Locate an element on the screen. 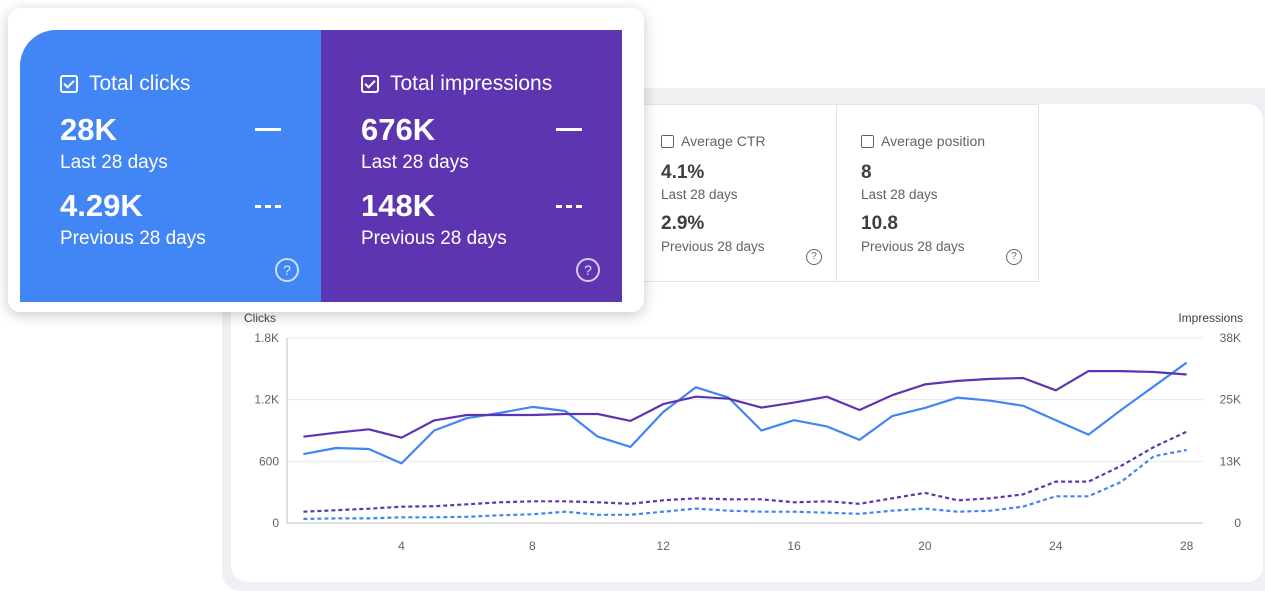 The height and width of the screenshot is (591, 1265). y-left-tick-label: 0 is located at coordinates (275, 523).